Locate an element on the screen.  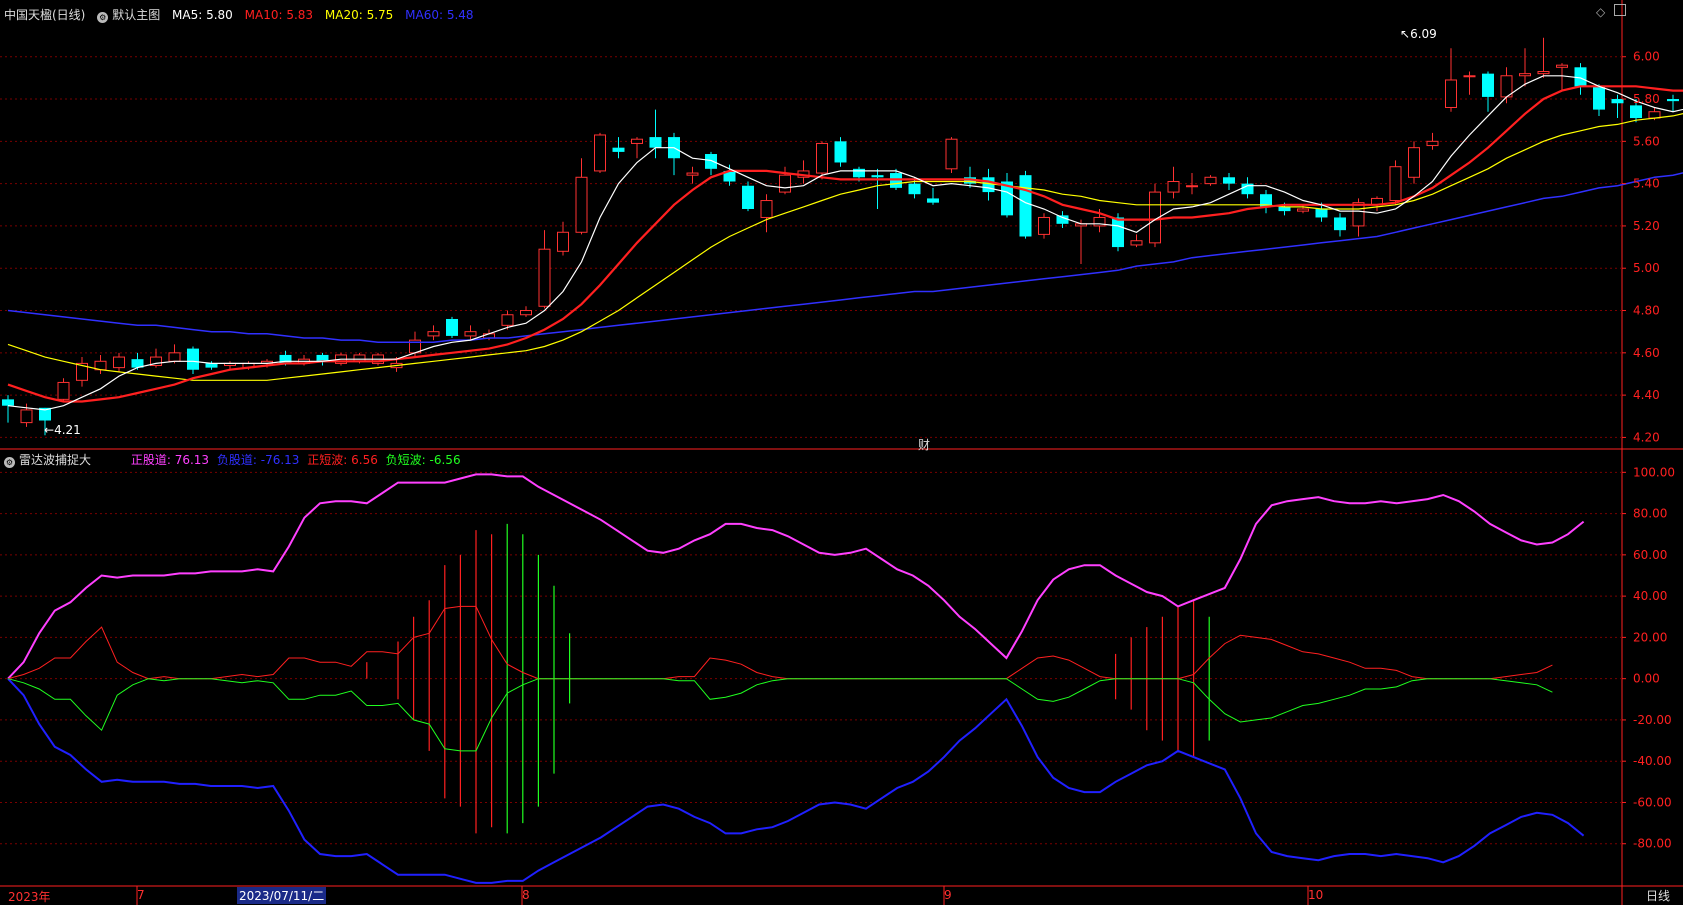
pos-short-line is located at coordinates (780, 642).